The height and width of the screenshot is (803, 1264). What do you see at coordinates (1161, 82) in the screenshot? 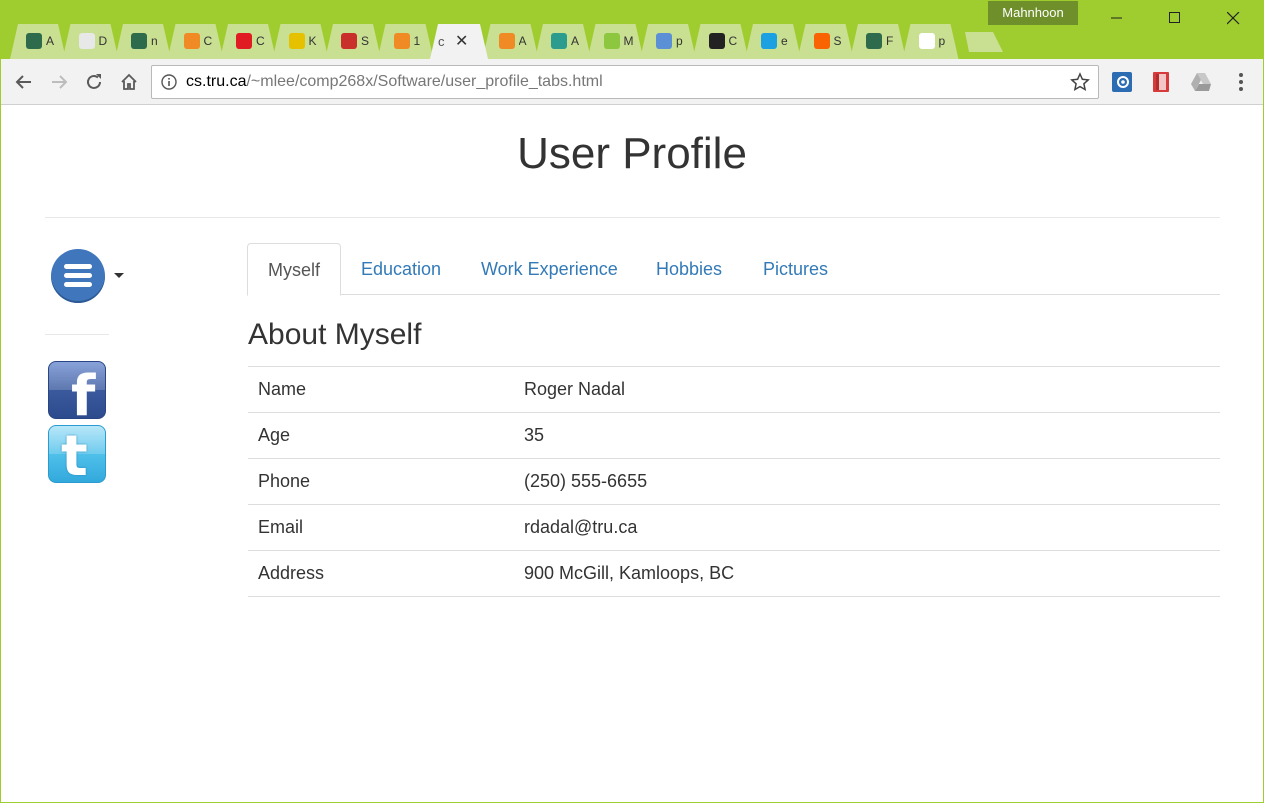
I see `extension-book-icon` at bounding box center [1161, 82].